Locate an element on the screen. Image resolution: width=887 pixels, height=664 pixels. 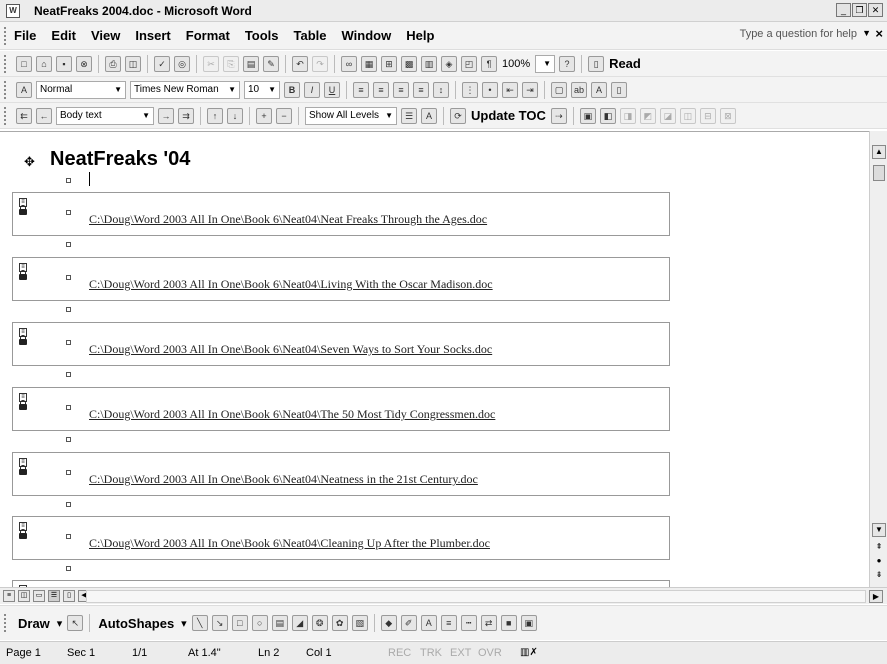
show-hide-icon: ¶ is located at coordinates (489, 63).